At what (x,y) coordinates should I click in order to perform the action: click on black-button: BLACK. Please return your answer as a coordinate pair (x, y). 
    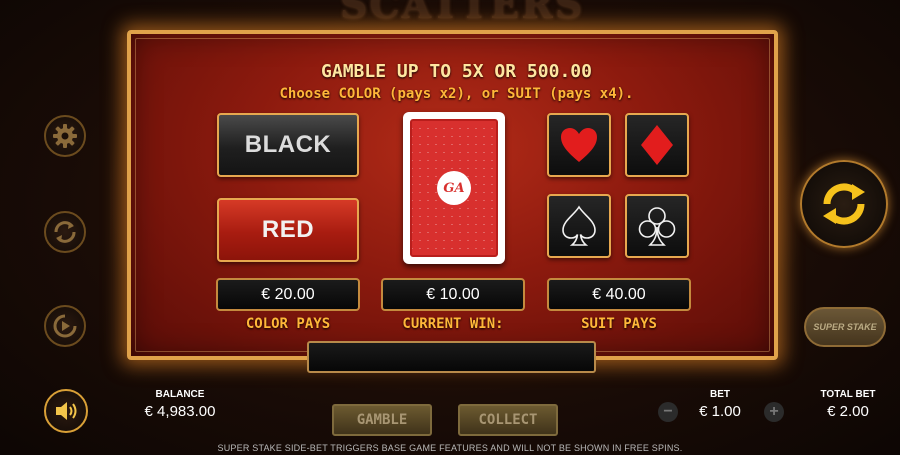
    Looking at the image, I should click on (288, 145).